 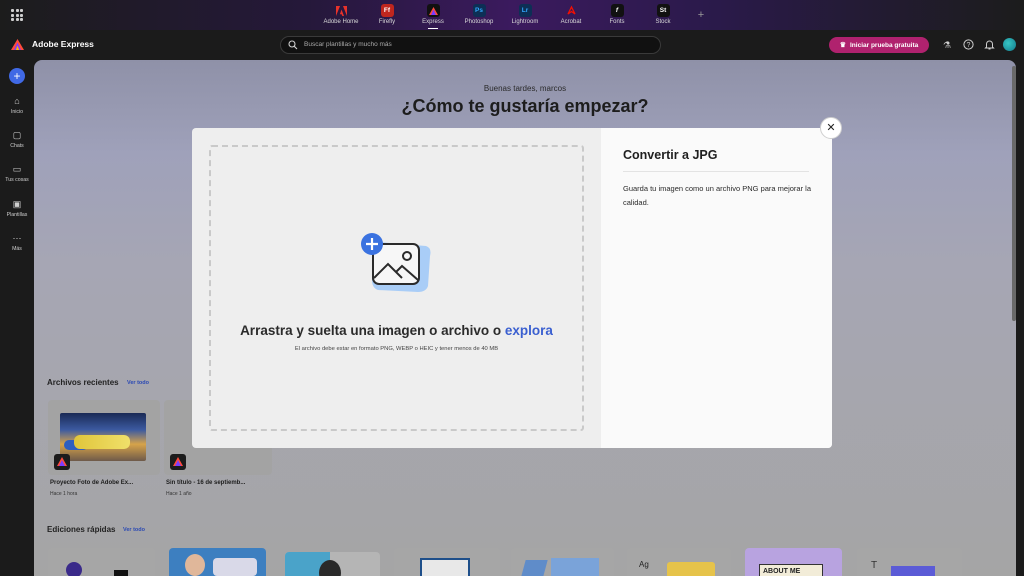 I want to click on page-title: ¿Cómo te gustaría empezar?, so click(x=525, y=106).